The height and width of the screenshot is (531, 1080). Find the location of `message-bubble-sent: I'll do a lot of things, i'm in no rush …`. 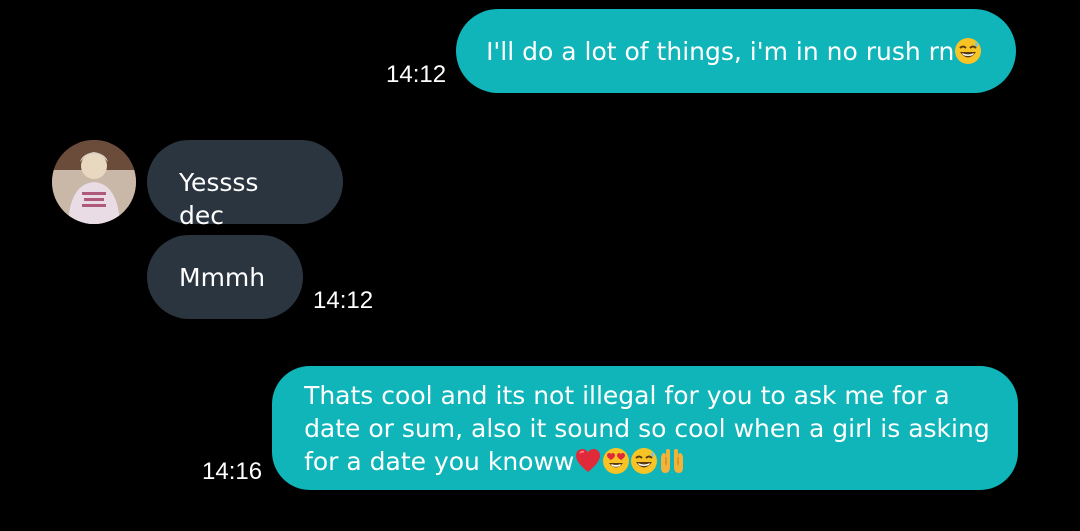

message-bubble-sent: I'll do a lot of things, i'm in no rush … is located at coordinates (736, 51).